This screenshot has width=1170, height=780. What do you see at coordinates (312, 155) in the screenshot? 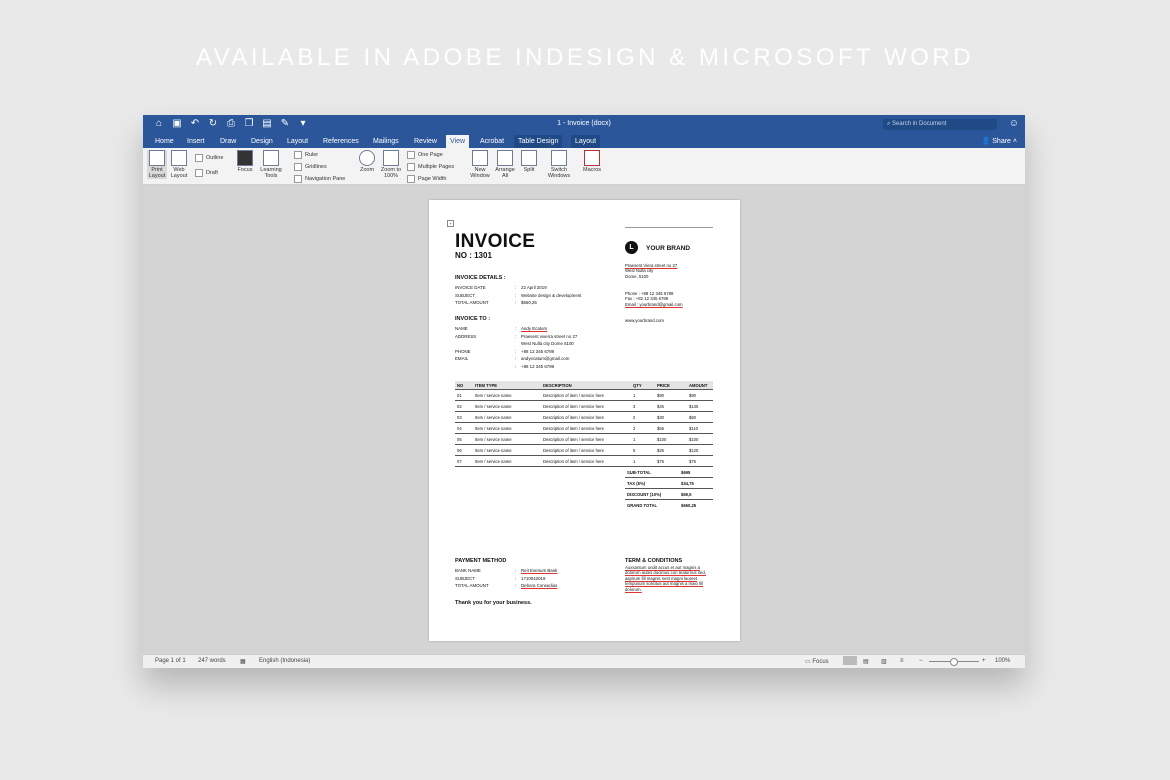
I see `ruler-label: Ruler` at bounding box center [312, 155].